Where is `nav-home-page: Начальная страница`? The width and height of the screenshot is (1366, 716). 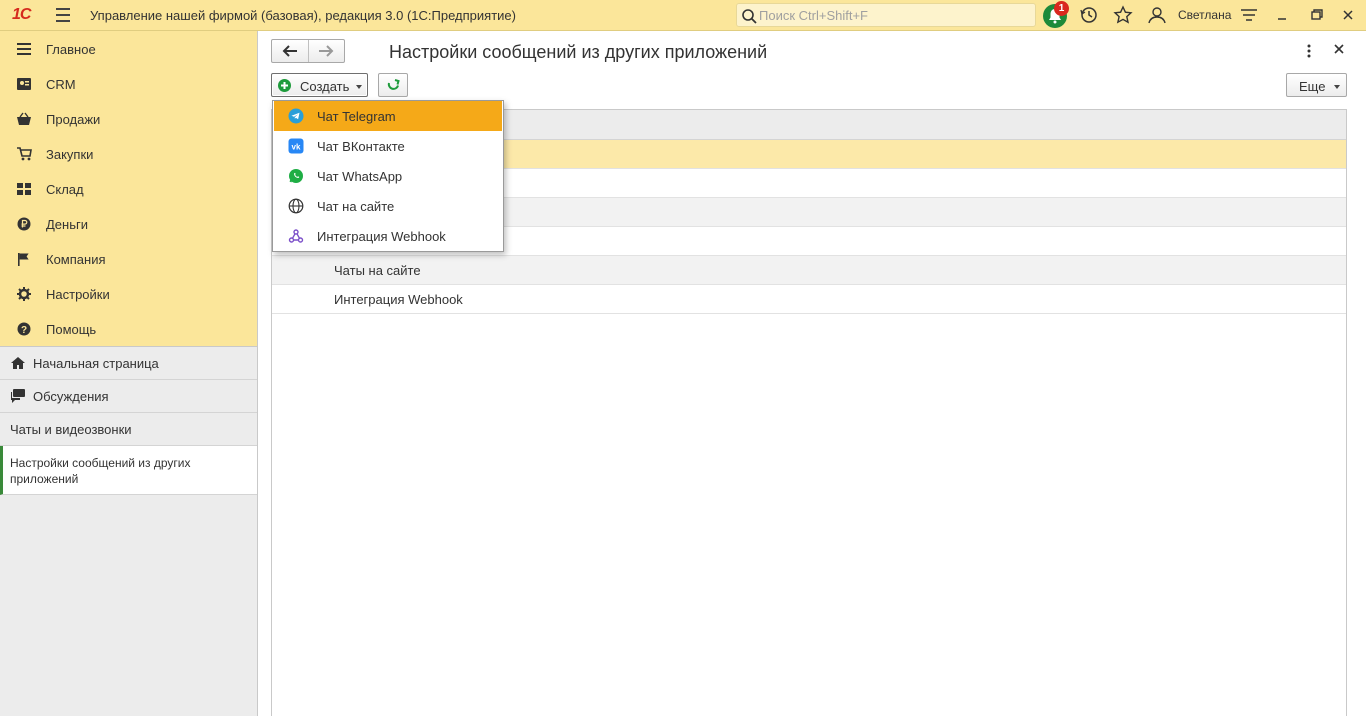
nav-home-page: Начальная страница is located at coordinates (128, 363).